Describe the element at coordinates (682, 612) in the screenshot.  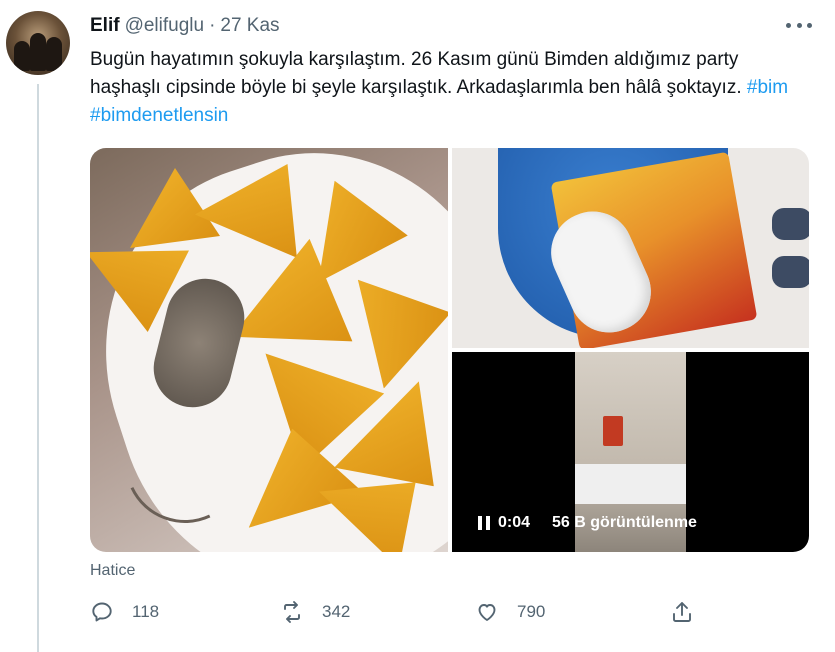
I see `share-icon` at that location.